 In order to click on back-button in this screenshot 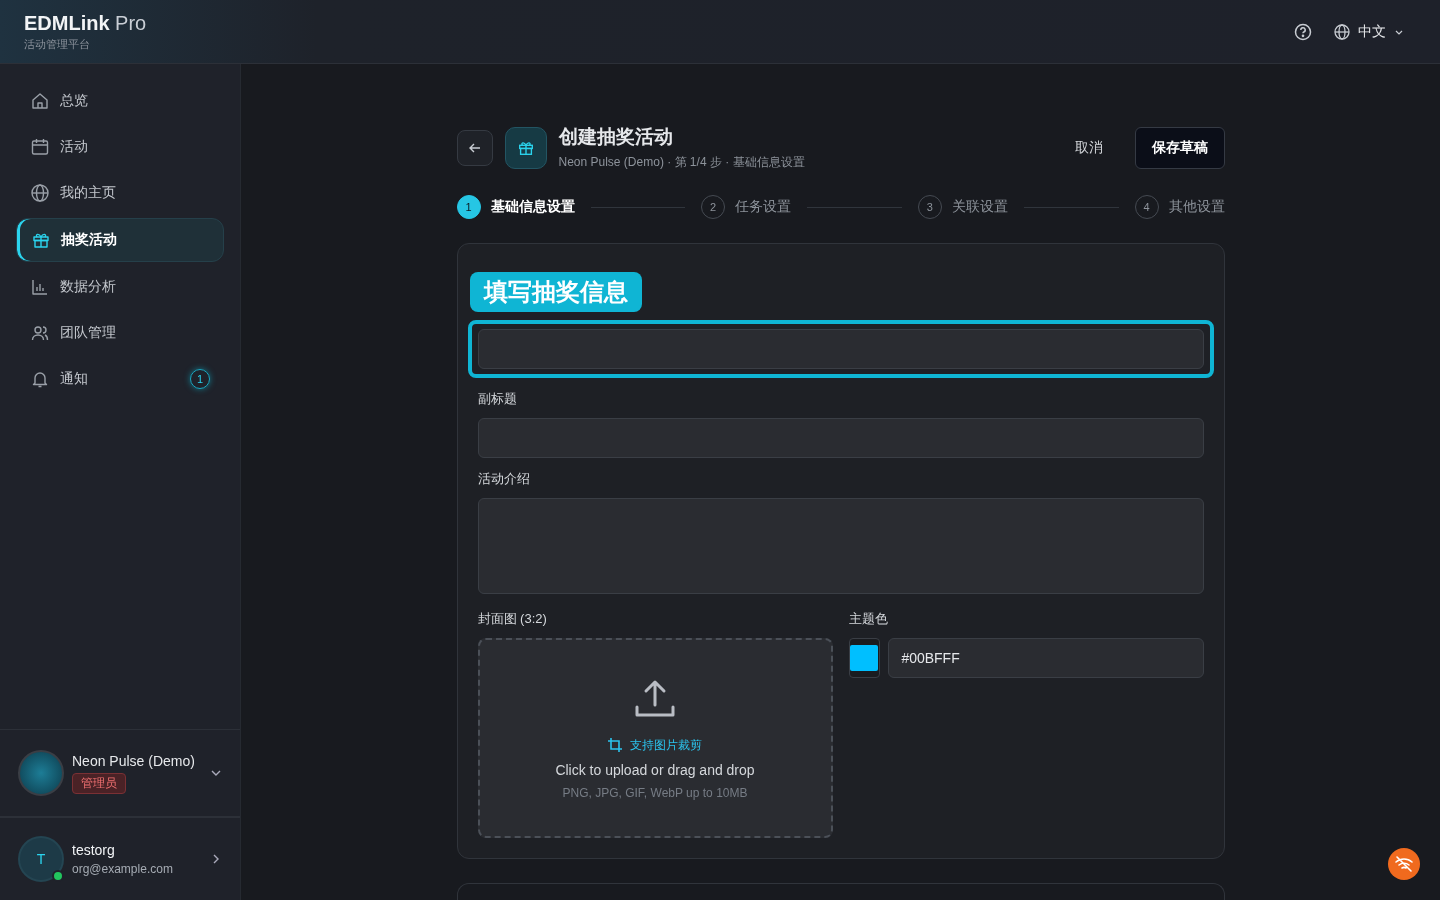, I will do `click(474, 147)`.